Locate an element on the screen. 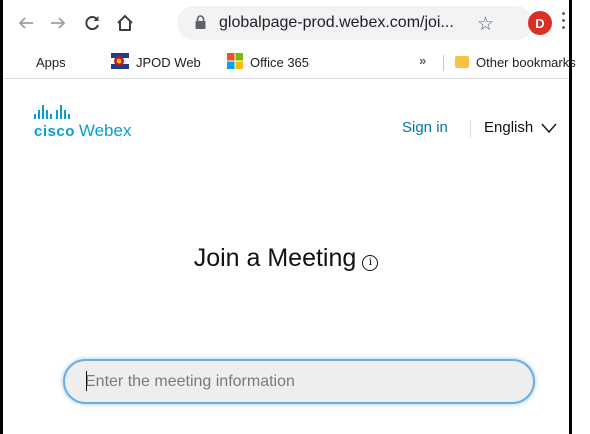 The image size is (590, 434). profile-avatar: D is located at coordinates (540, 23).